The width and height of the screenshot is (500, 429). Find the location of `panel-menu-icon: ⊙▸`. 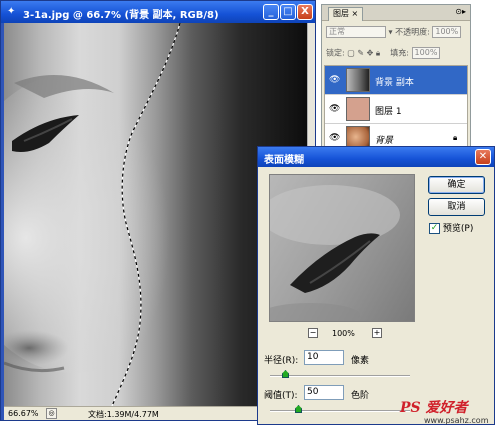

panel-menu-icon: ⊙▸ is located at coordinates (460, 11).